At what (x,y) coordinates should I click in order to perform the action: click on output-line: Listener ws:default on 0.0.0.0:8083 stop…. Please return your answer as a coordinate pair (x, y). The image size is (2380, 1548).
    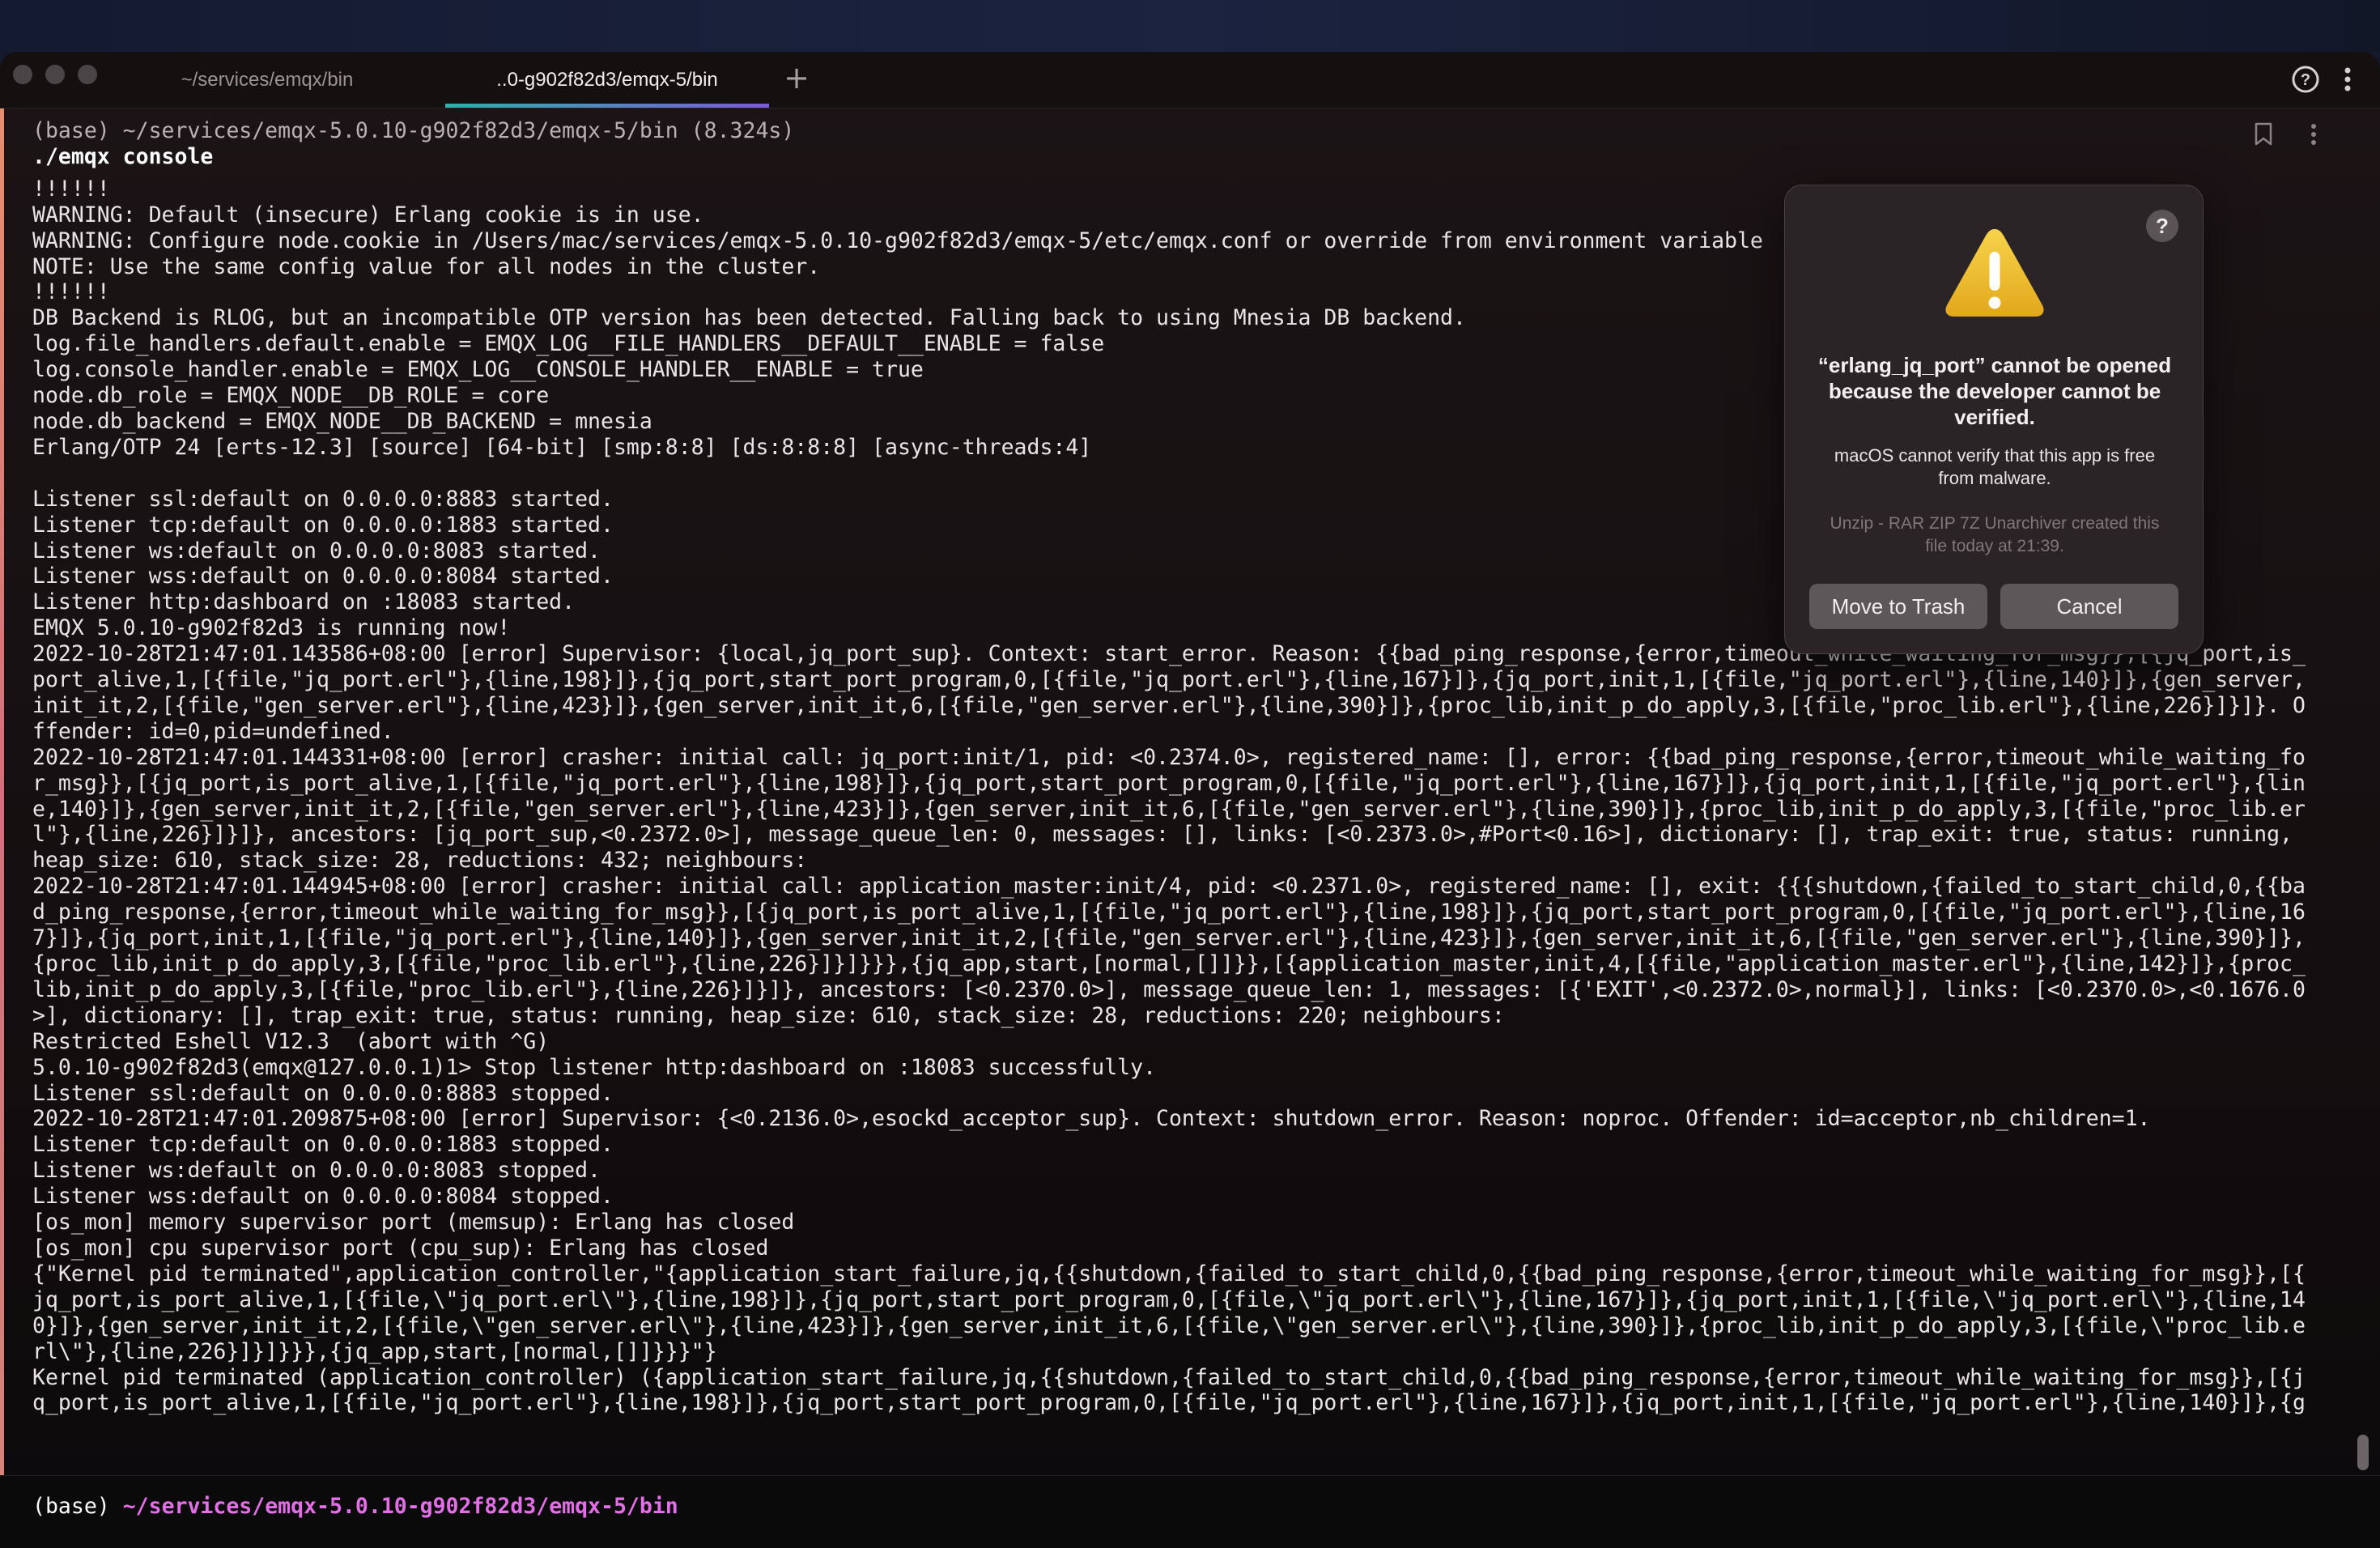
    Looking at the image, I should click on (316, 1171).